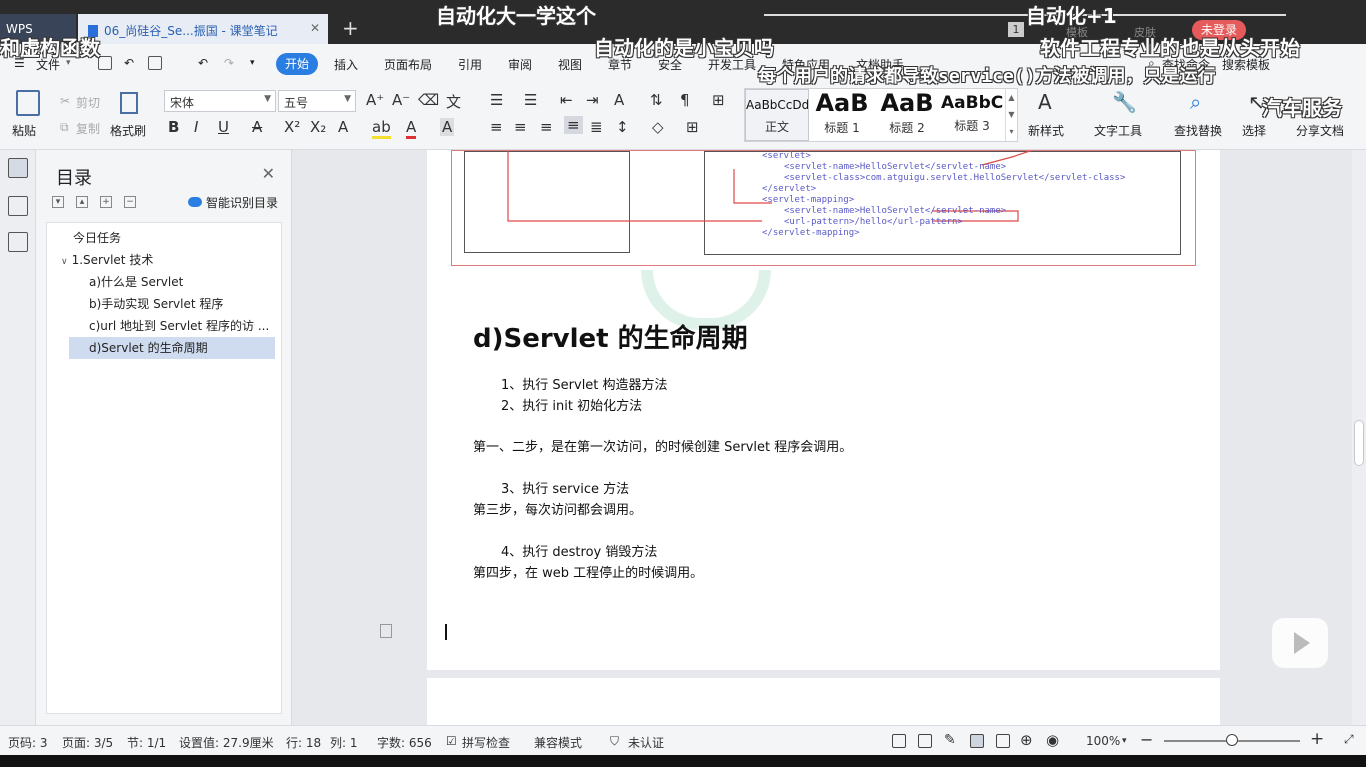 Image resolution: width=1366 pixels, height=767 pixels. I want to click on outline-view-icon, so click(1003, 741).